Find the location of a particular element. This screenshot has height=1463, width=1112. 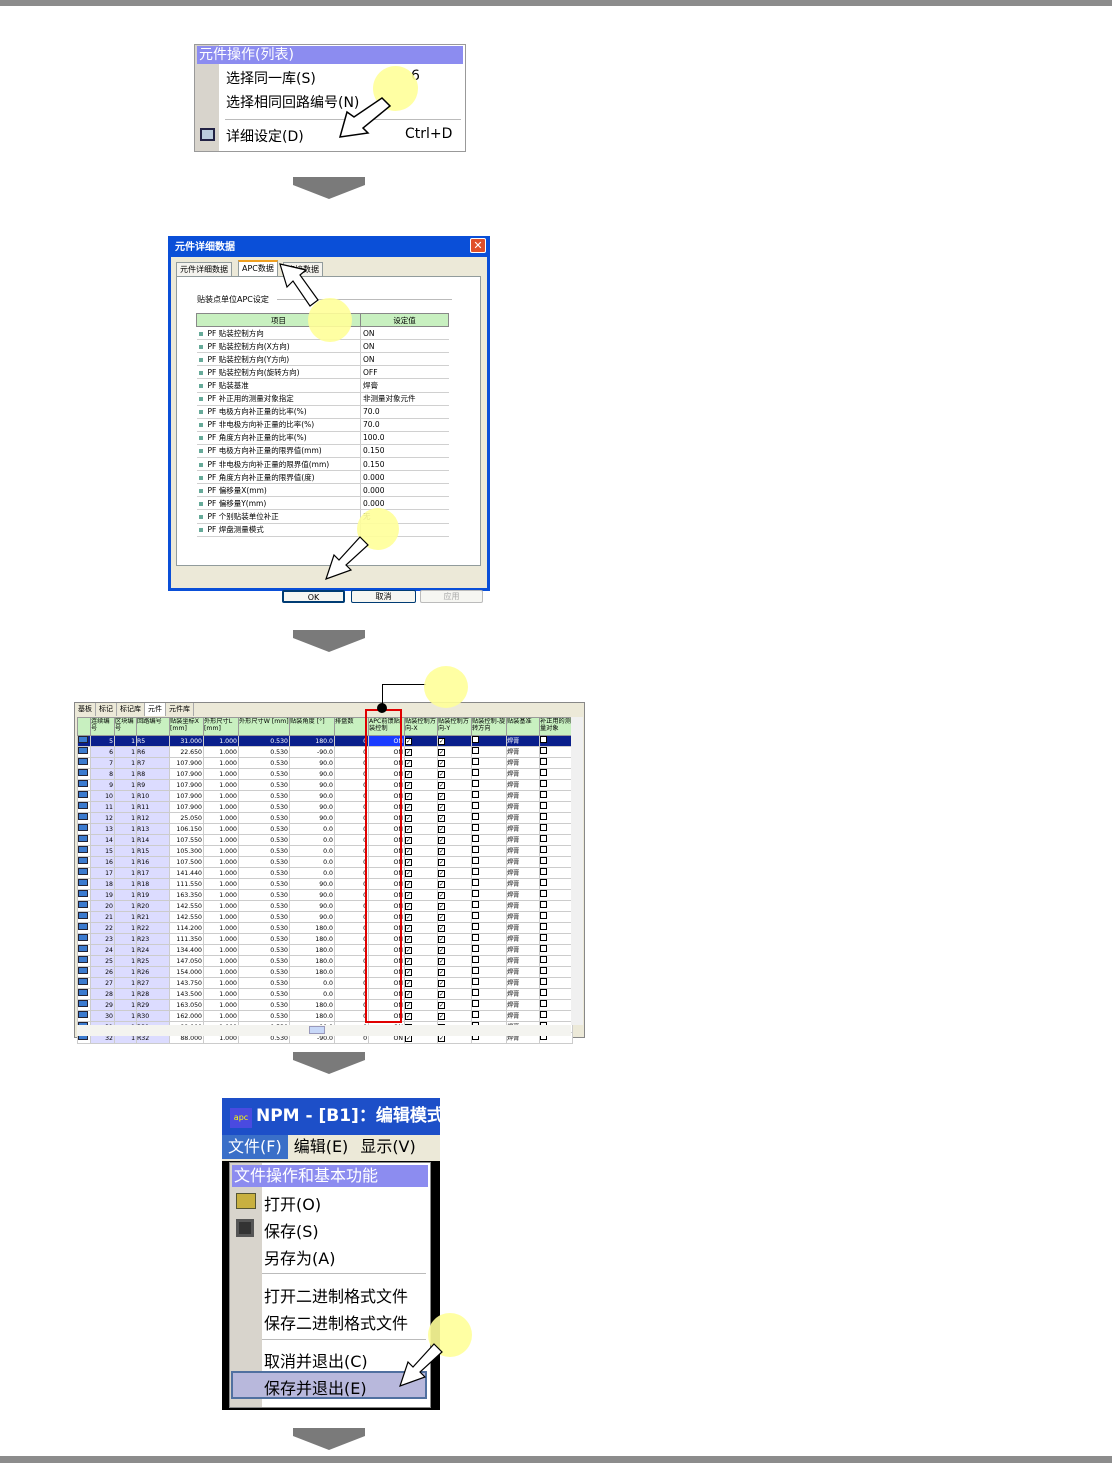

column-header is located at coordinates (84, 726).